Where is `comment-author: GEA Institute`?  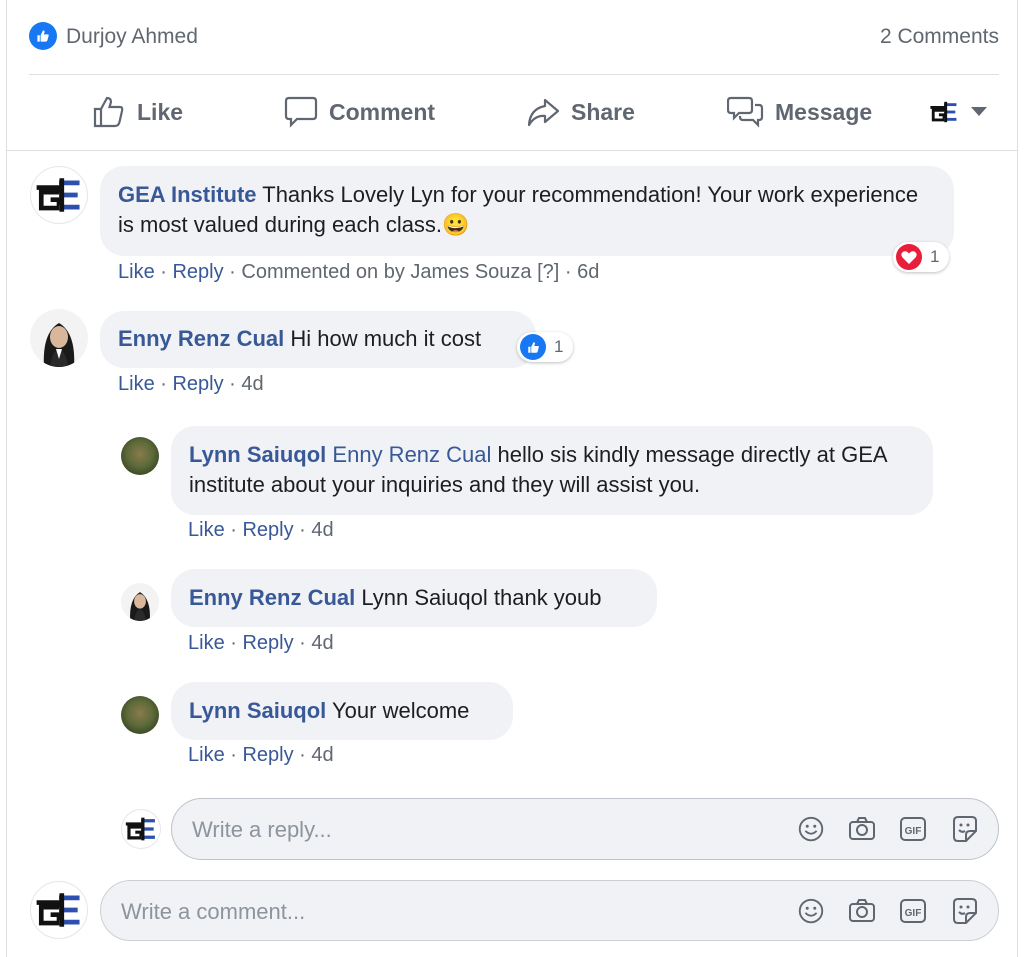 comment-author: GEA Institute is located at coordinates (187, 194).